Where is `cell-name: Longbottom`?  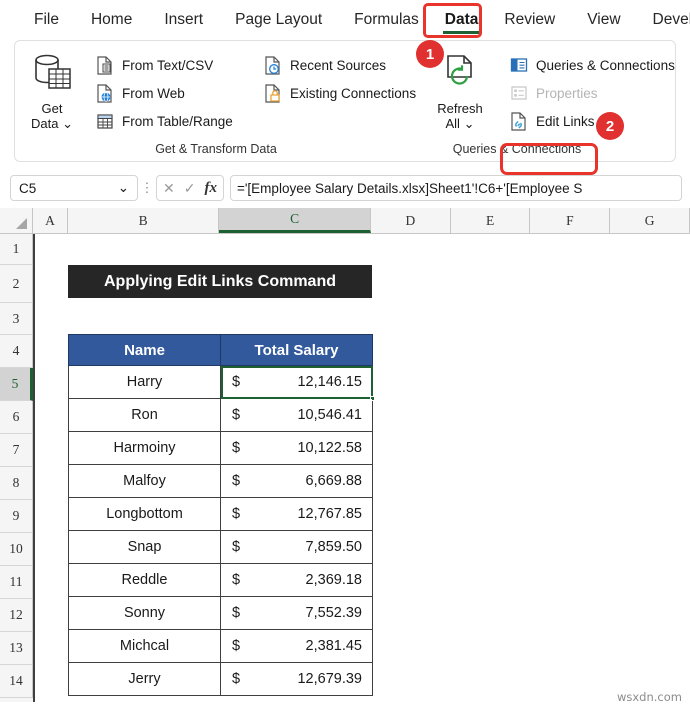
cell-name: Longbottom is located at coordinates (144, 514).